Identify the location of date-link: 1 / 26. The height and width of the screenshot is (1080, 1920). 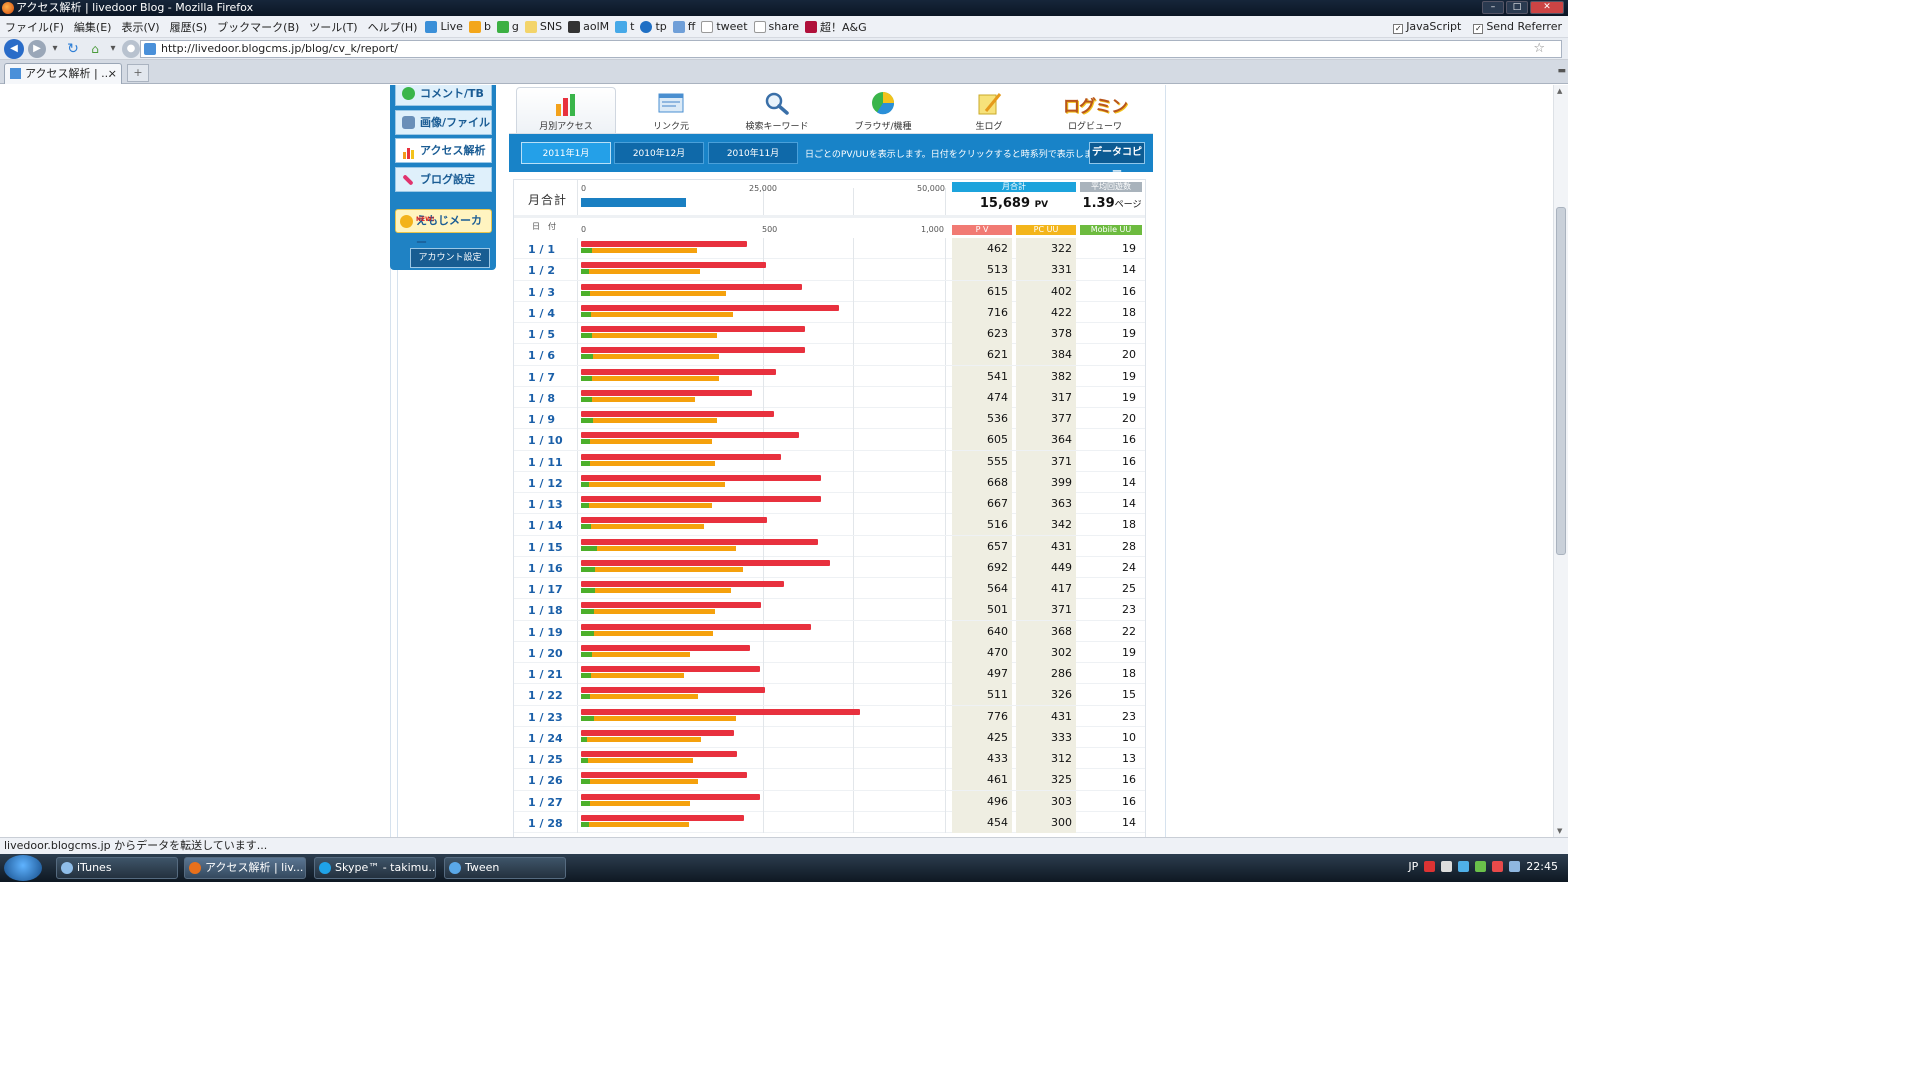
(545, 780).